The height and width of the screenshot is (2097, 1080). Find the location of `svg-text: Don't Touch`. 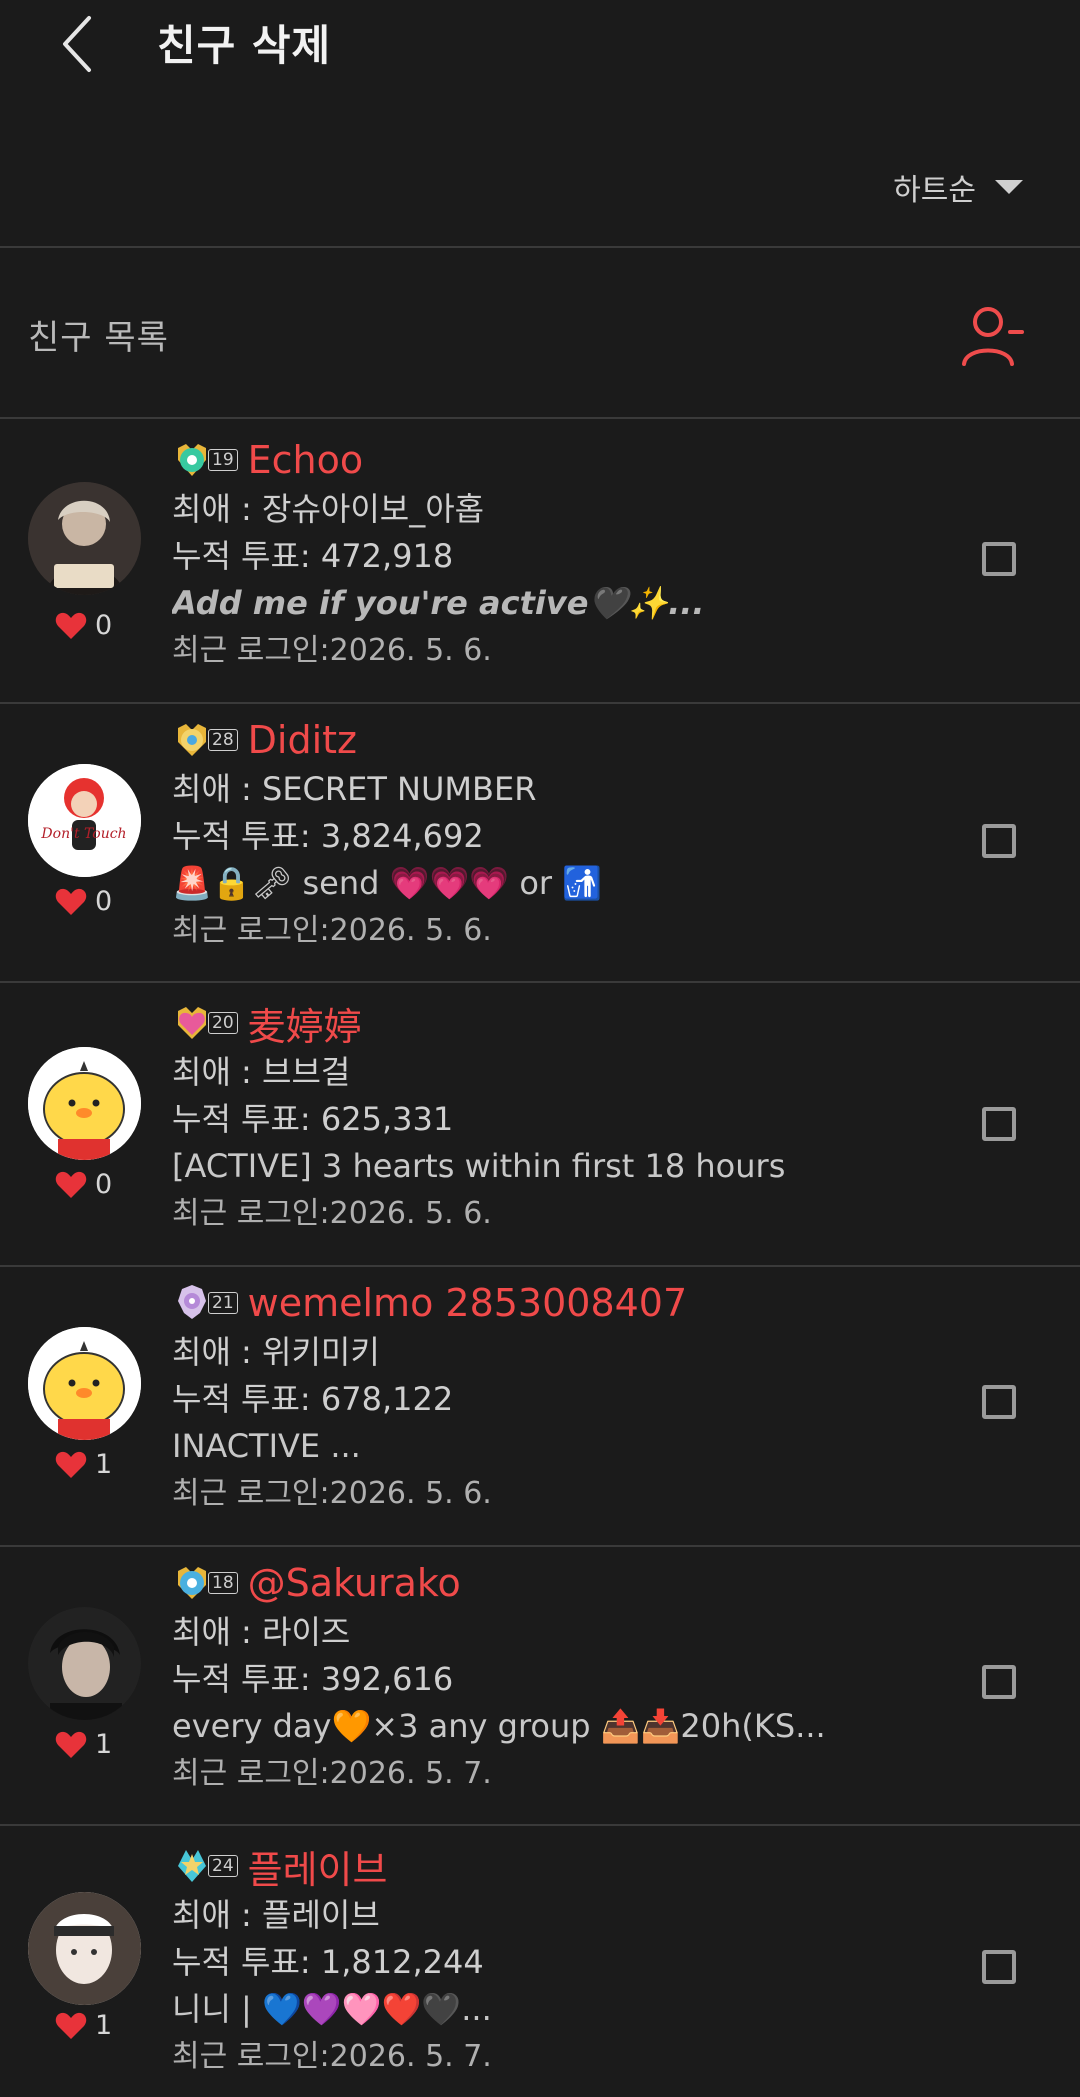

svg-text: Don't Touch is located at coordinates (83, 834).